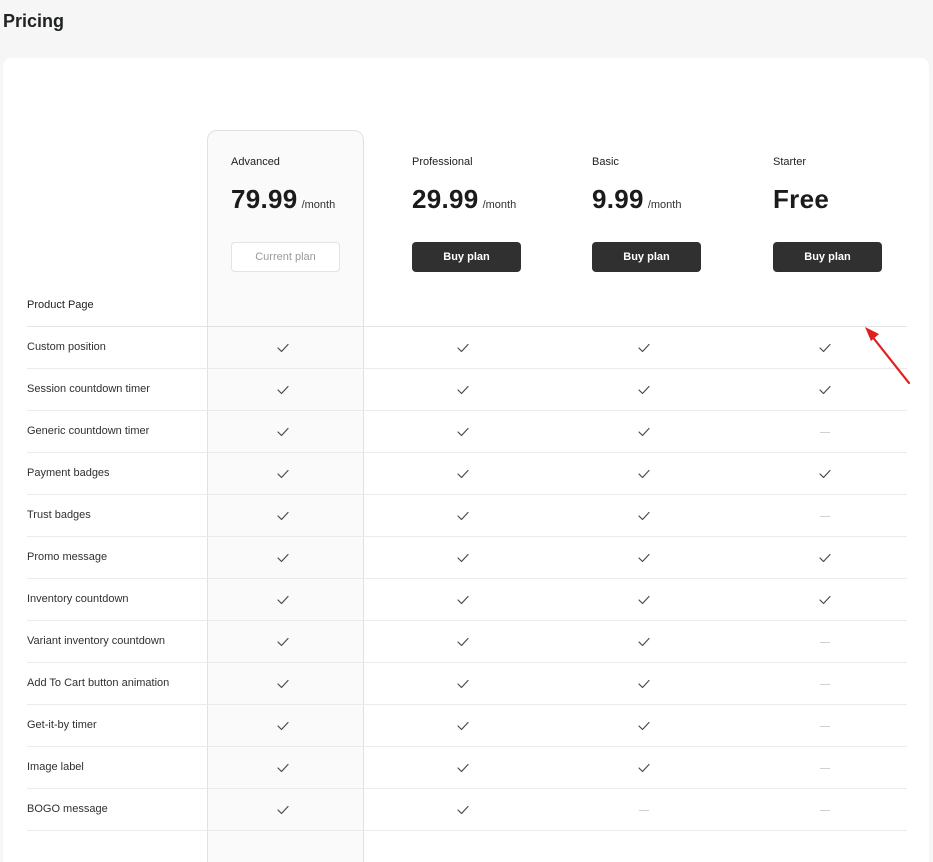 The width and height of the screenshot is (933, 862). Describe the element at coordinates (466, 257) in the screenshot. I see `buy-plan-button-professional: Buy plan` at that location.